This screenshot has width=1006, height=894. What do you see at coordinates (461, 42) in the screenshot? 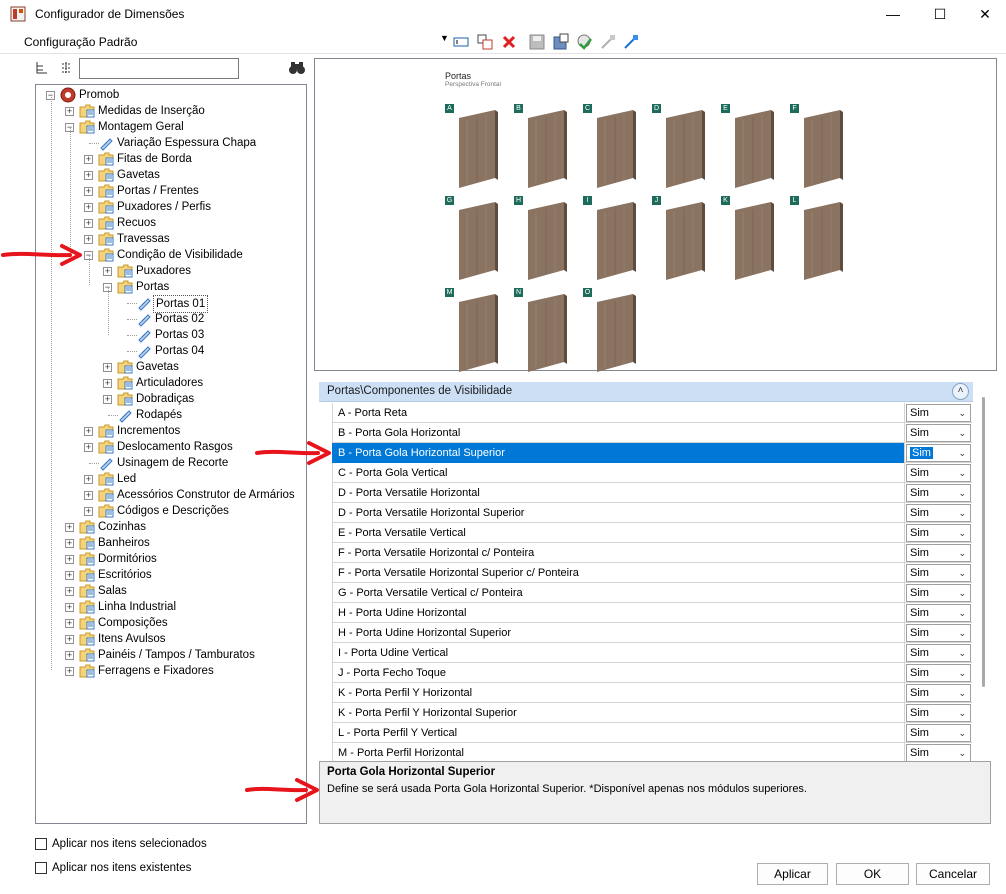
I see `rename-icon` at bounding box center [461, 42].